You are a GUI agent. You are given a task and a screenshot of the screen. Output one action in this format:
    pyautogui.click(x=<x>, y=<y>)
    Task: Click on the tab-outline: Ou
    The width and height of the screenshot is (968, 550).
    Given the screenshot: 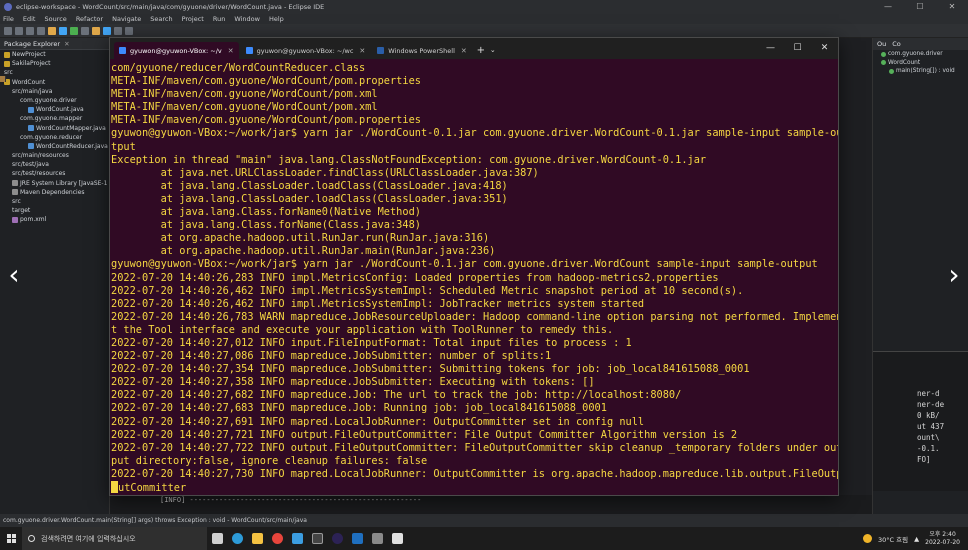 What is the action you would take?
    pyautogui.click(x=881, y=44)
    